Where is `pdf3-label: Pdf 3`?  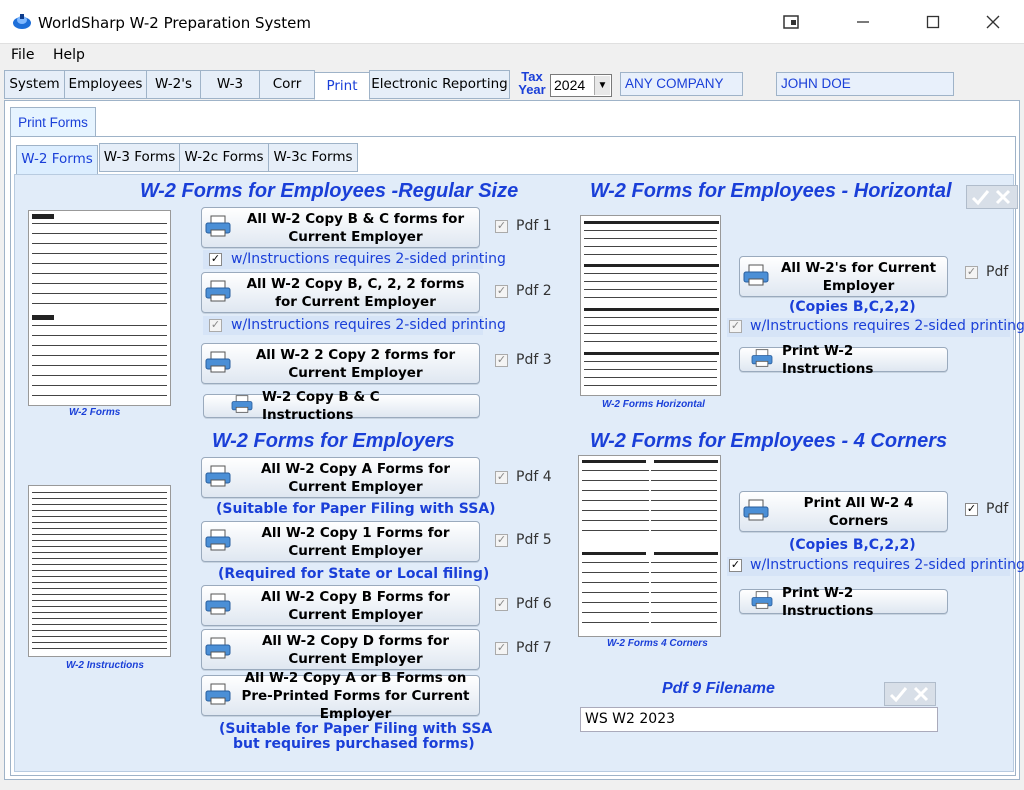
pdf3-label: Pdf 3 is located at coordinates (534, 360).